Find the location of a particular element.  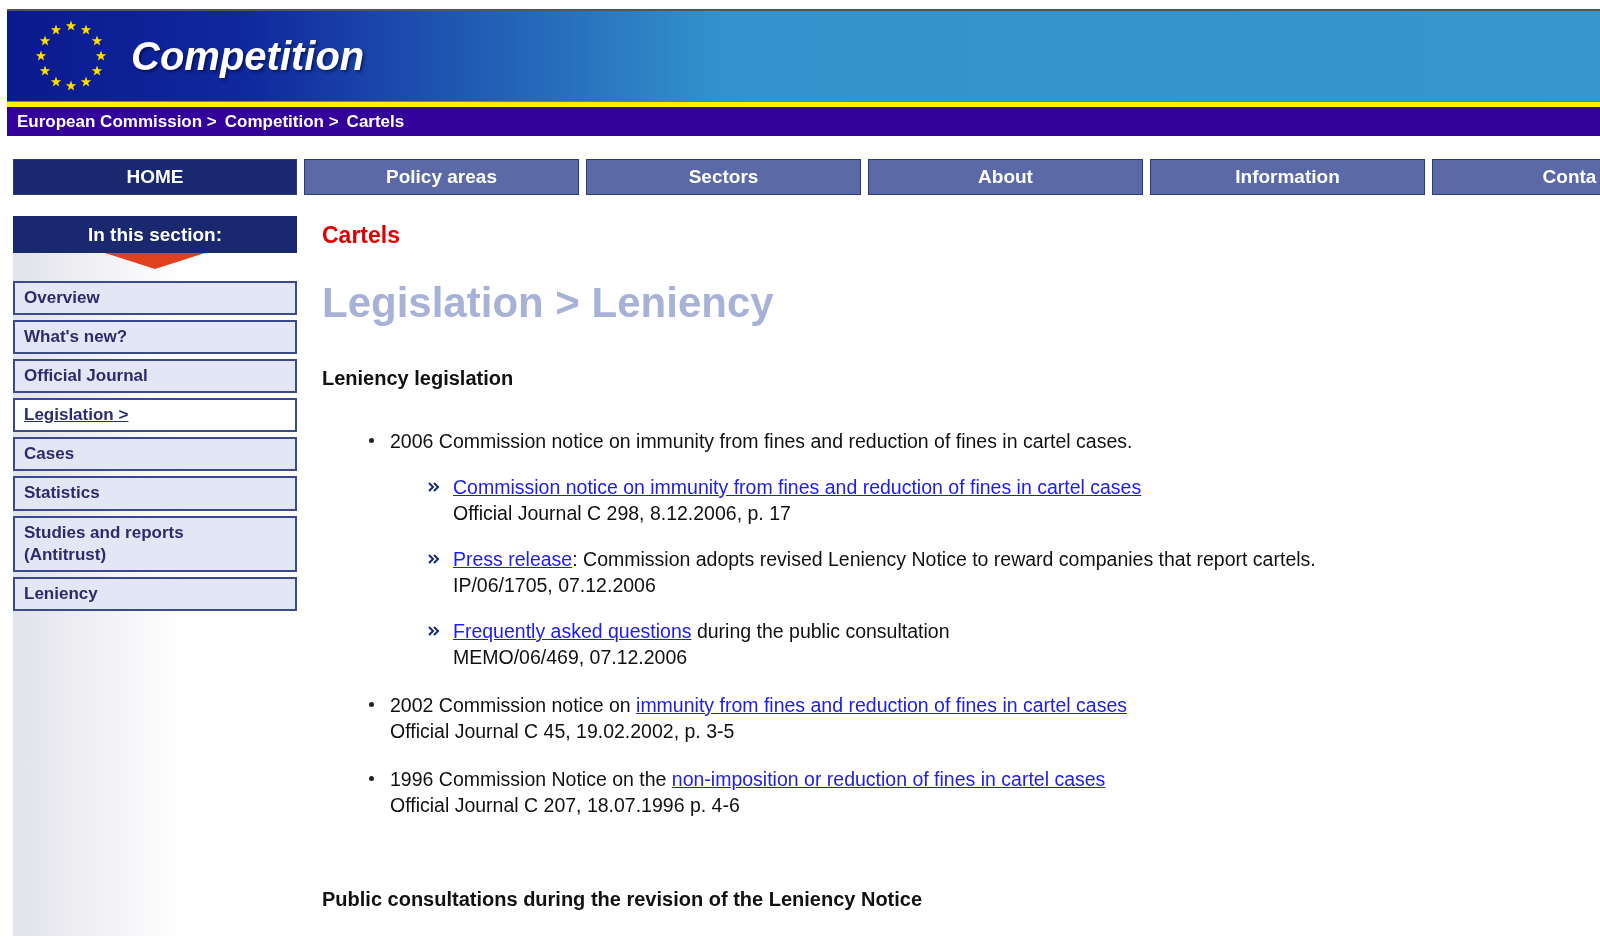

item-text: during the public consultation is located at coordinates (822, 631).